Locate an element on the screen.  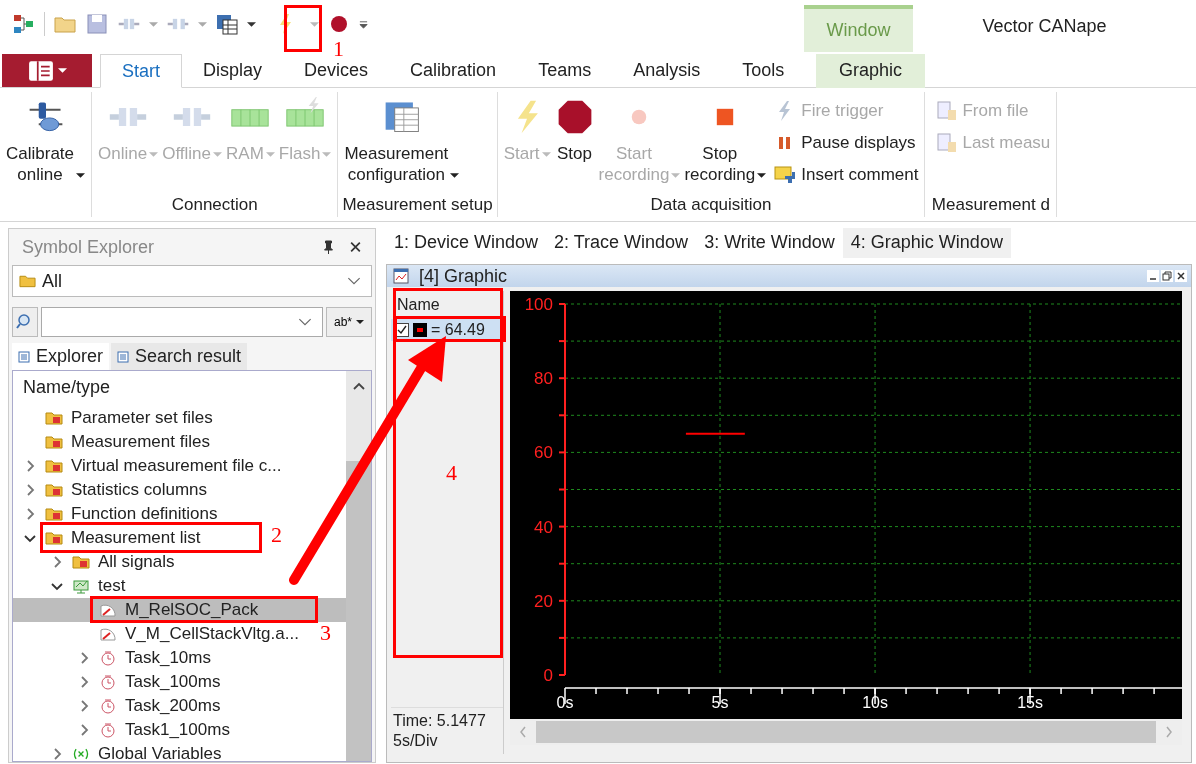
tree-item: Function definitions is located at coordinates (115, 514).